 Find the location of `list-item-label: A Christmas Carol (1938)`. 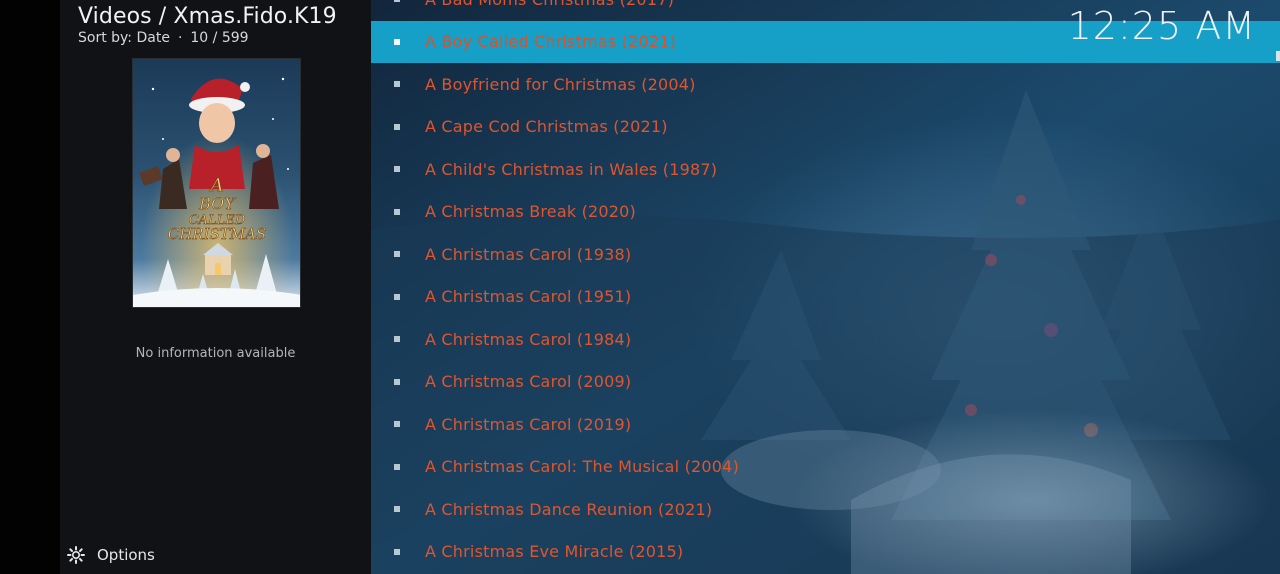

list-item-label: A Christmas Carol (1938) is located at coordinates (528, 254).